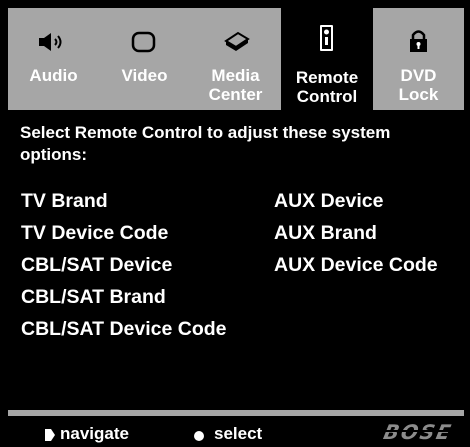 The height and width of the screenshot is (447, 470). Describe the element at coordinates (144, 42) in the screenshot. I see `display-icon` at that location.